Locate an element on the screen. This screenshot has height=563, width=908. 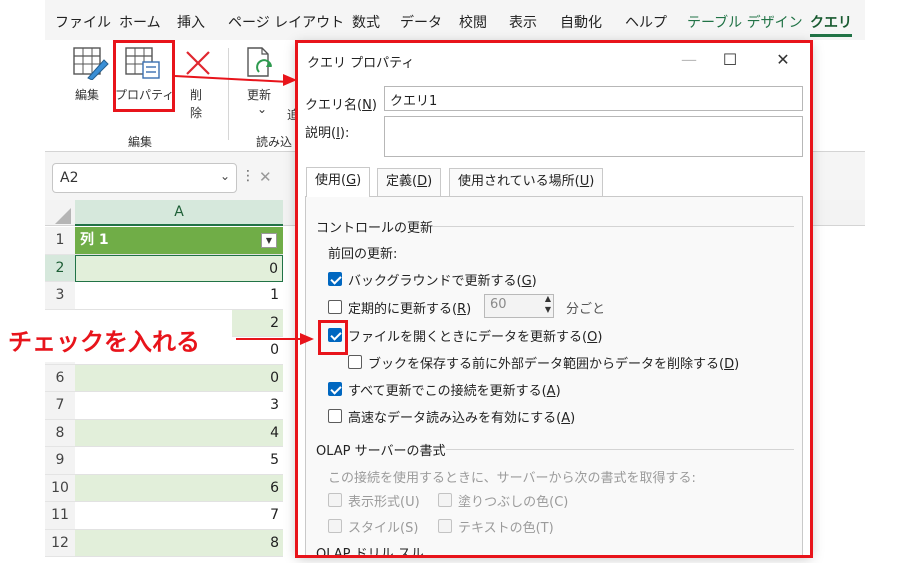
refresh-icon is located at coordinates (261, 63).